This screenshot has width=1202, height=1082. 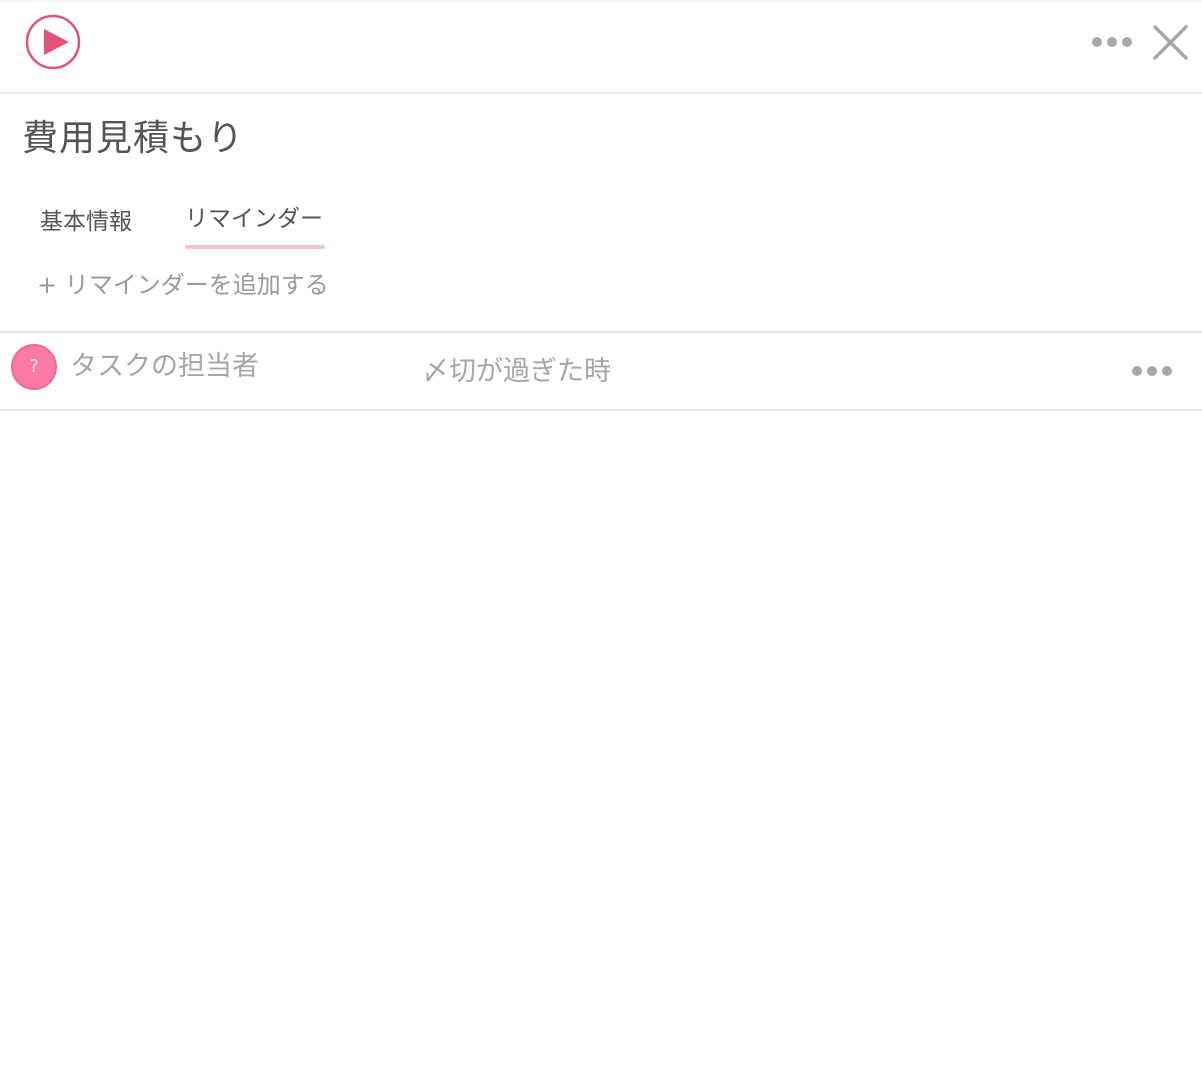 I want to click on tab-basic-info: 基本情報, so click(x=86, y=222).